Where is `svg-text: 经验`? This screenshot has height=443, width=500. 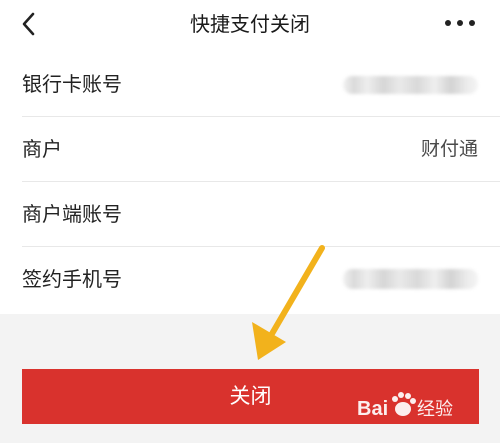
svg-text: 经验 is located at coordinates (435, 409).